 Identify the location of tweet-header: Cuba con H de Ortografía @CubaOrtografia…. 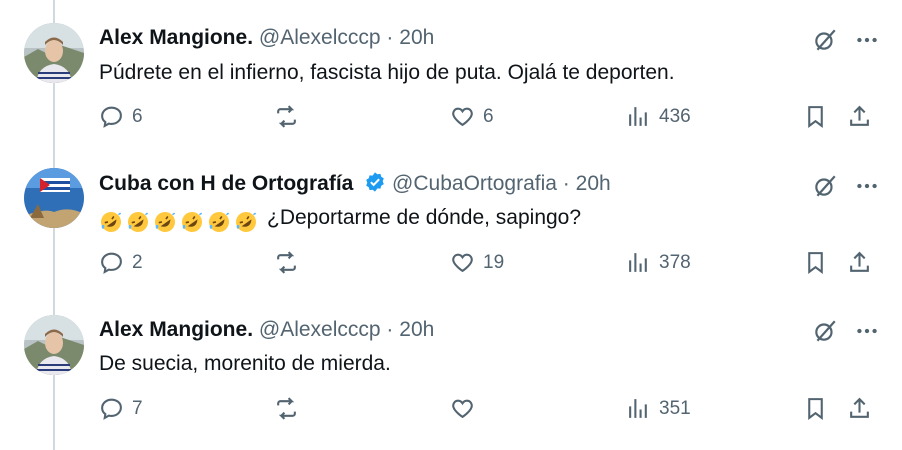
(355, 184).